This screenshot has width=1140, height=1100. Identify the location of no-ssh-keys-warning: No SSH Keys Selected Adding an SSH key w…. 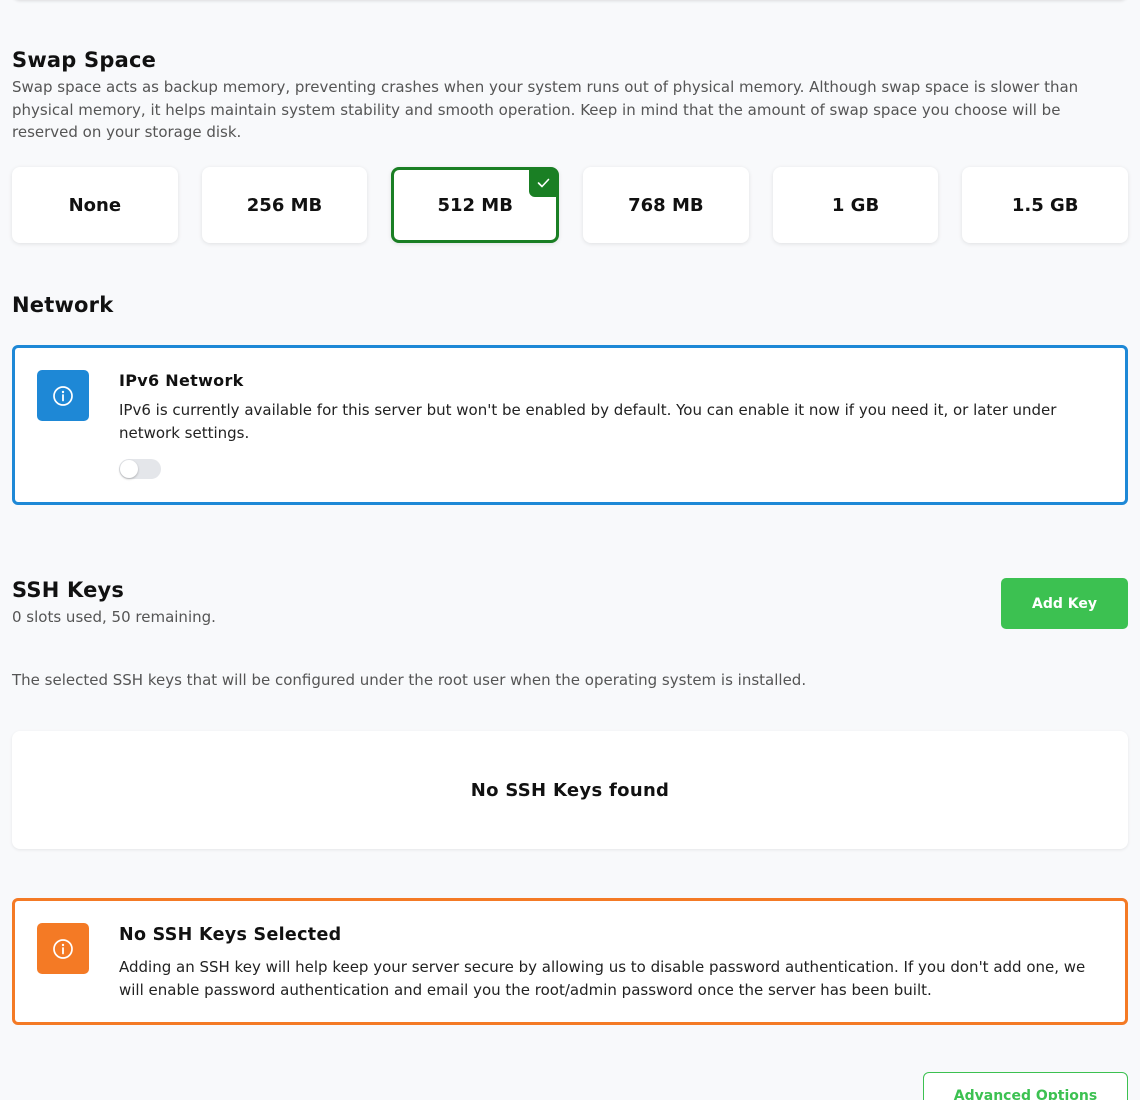
(570, 961).